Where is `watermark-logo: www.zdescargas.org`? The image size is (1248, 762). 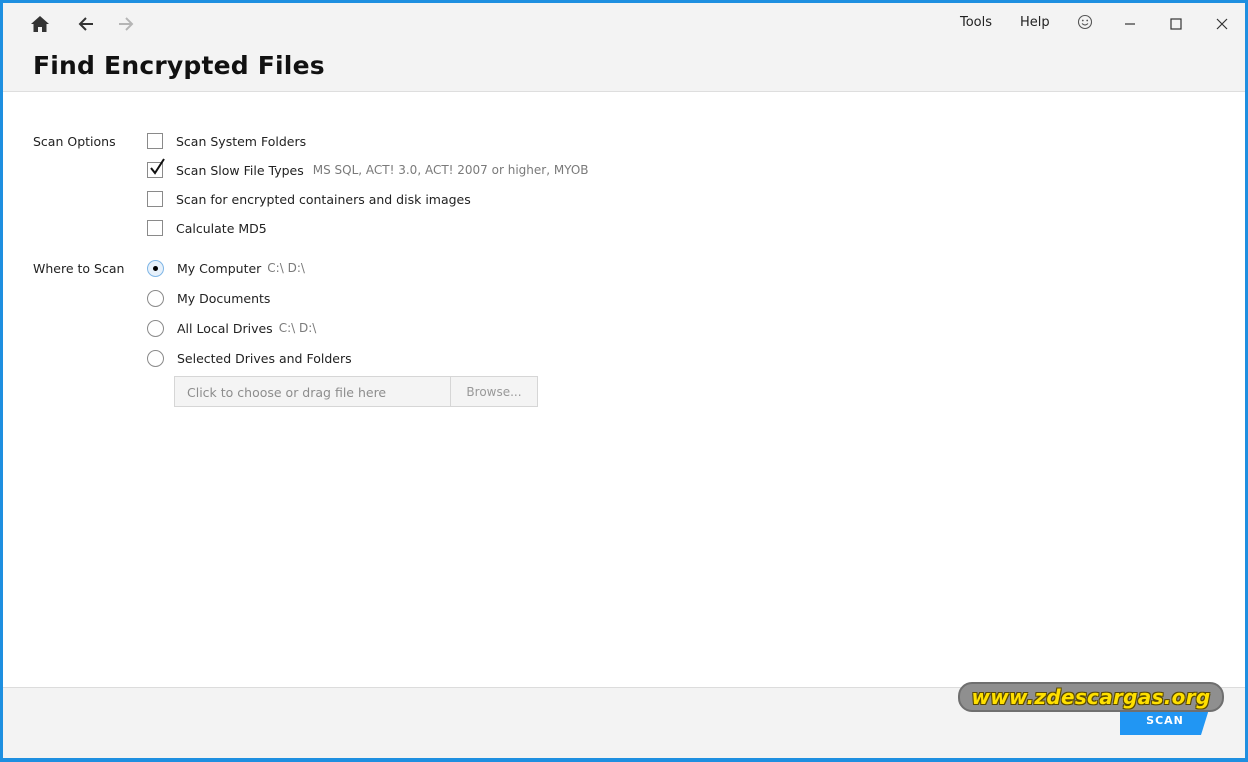
watermark-logo: www.zdescargas.org is located at coordinates (1091, 697).